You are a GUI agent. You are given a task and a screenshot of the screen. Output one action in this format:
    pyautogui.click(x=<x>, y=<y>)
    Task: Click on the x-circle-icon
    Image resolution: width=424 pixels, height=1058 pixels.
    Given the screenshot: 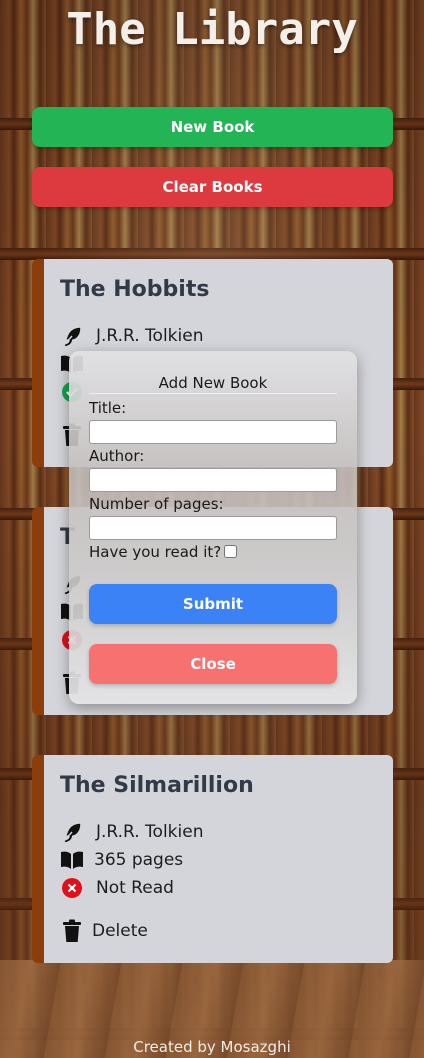 What is the action you would take?
    pyautogui.click(x=72, y=888)
    